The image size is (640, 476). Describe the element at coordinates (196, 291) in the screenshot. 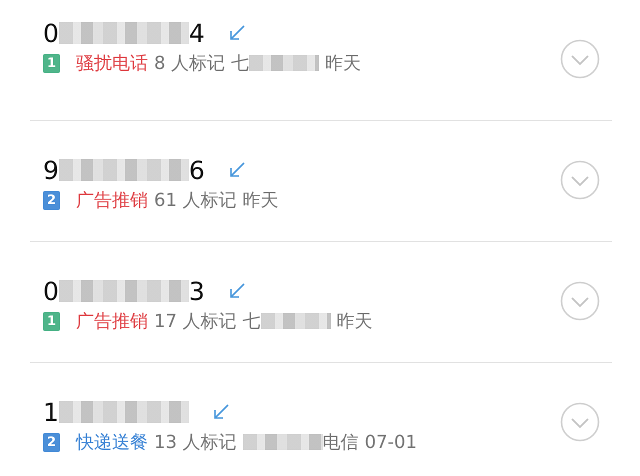

I see `phone-number: 3` at that location.